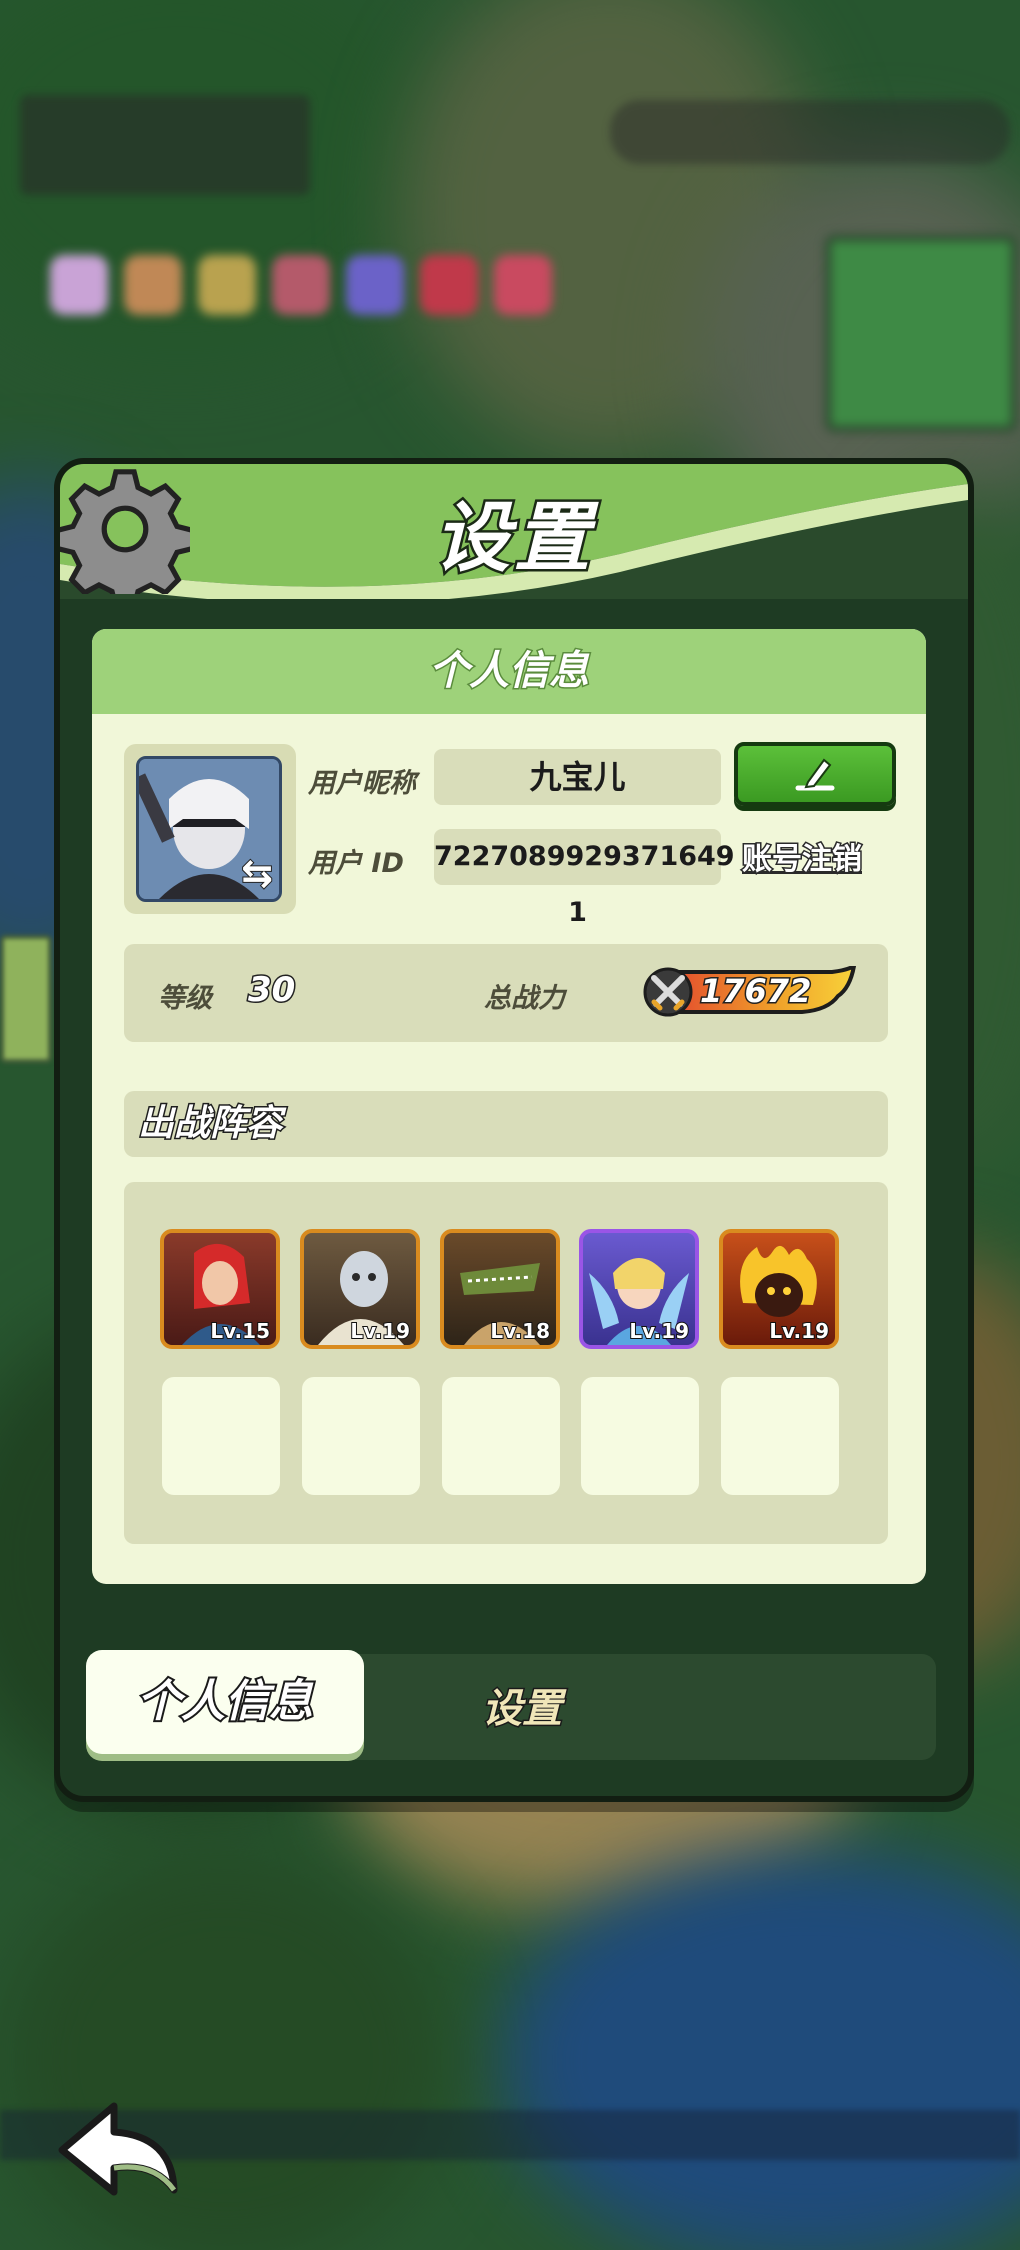 The image size is (1020, 2250). Describe the element at coordinates (639, 1289) in the screenshot. I see `hero-slot-4: Lv.19` at that location.